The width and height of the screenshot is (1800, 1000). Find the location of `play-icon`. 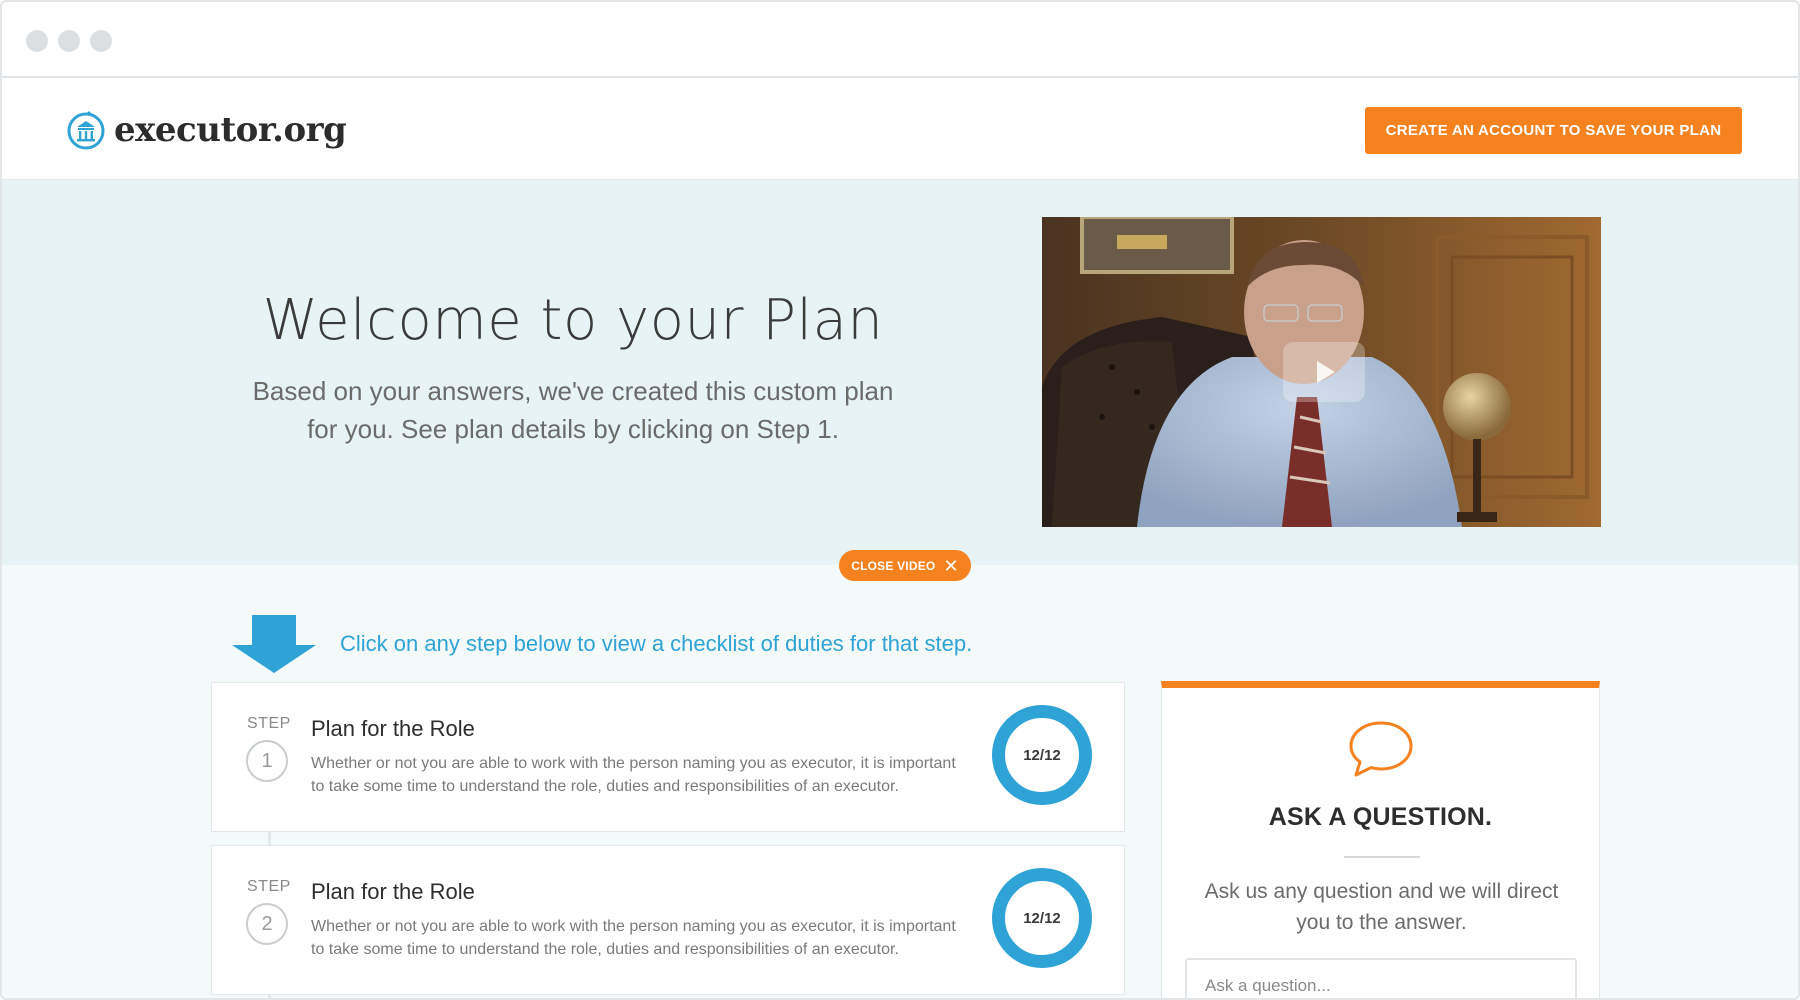

play-icon is located at coordinates (1326, 372).